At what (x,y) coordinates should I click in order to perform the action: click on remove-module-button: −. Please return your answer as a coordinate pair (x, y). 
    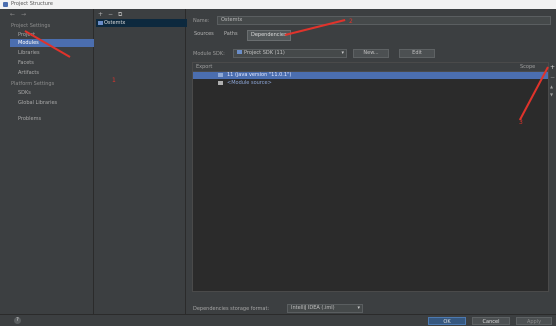
    Looking at the image, I should click on (110, 14).